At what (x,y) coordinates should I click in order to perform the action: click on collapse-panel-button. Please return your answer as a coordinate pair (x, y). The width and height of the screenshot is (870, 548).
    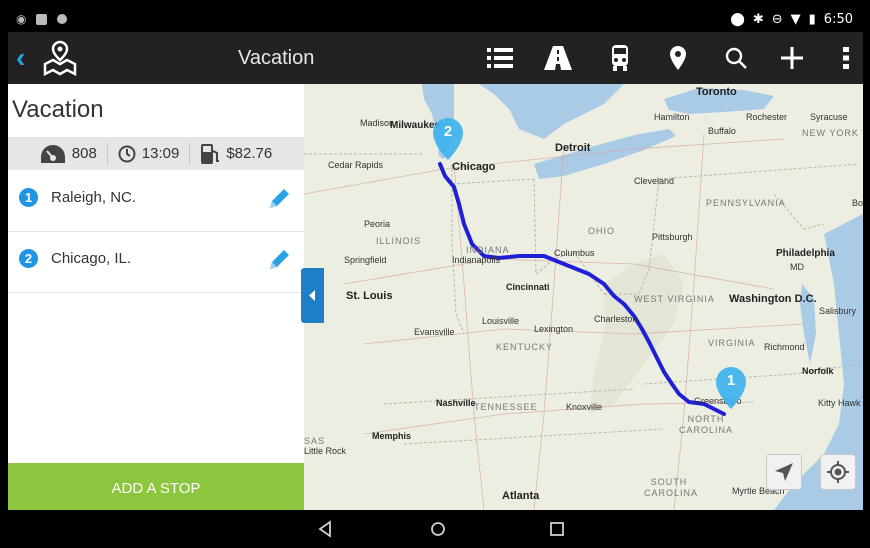
    Looking at the image, I should click on (312, 295).